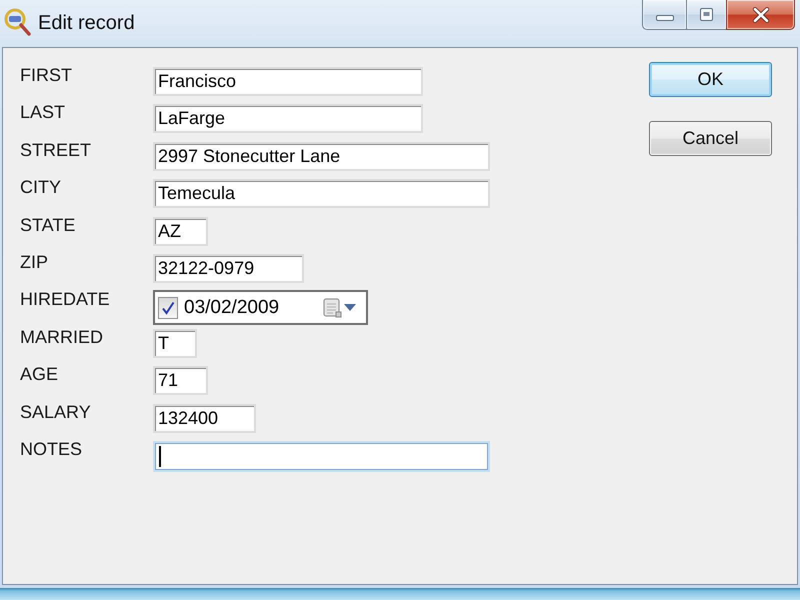 The image size is (800, 600). What do you see at coordinates (62, 337) in the screenshot?
I see `field-label: MARRIED` at bounding box center [62, 337].